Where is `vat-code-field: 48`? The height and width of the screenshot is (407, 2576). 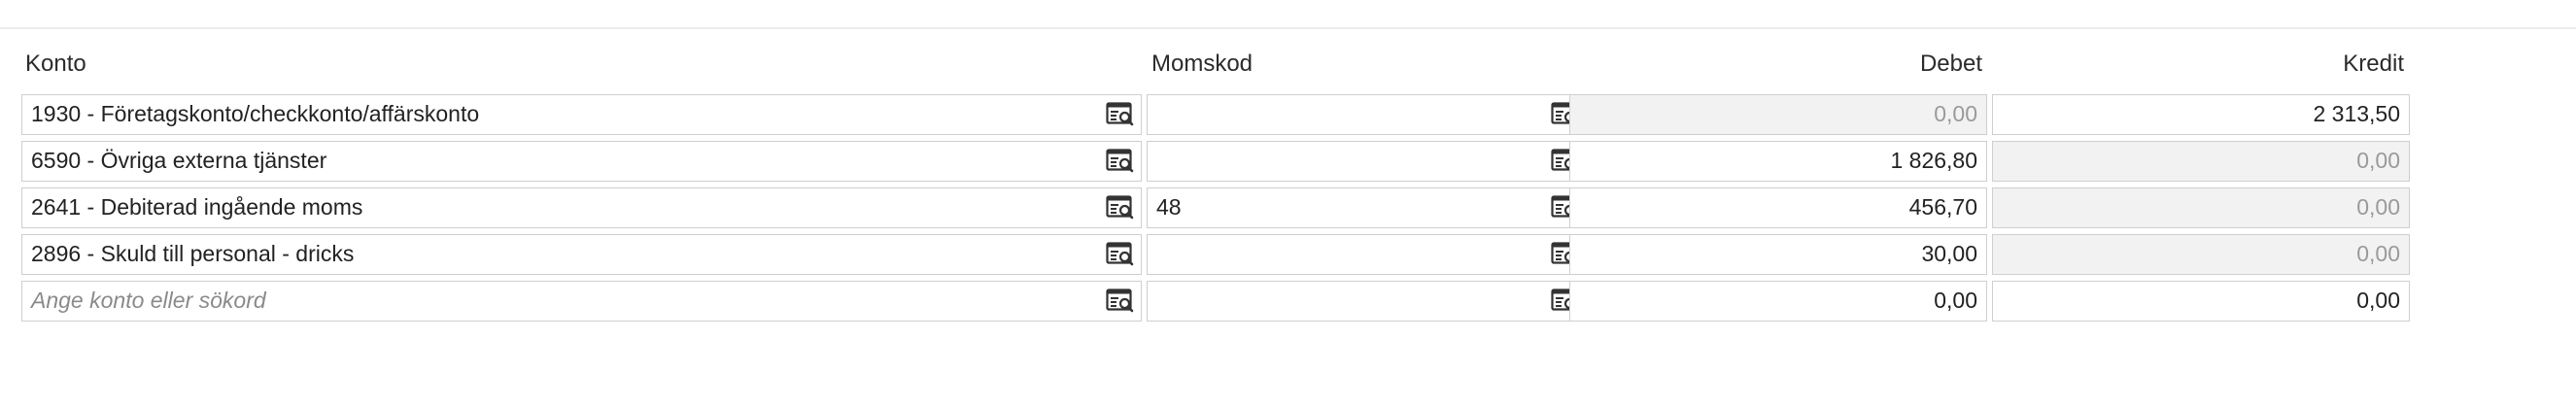
vat-code-field: 48 is located at coordinates (1367, 207).